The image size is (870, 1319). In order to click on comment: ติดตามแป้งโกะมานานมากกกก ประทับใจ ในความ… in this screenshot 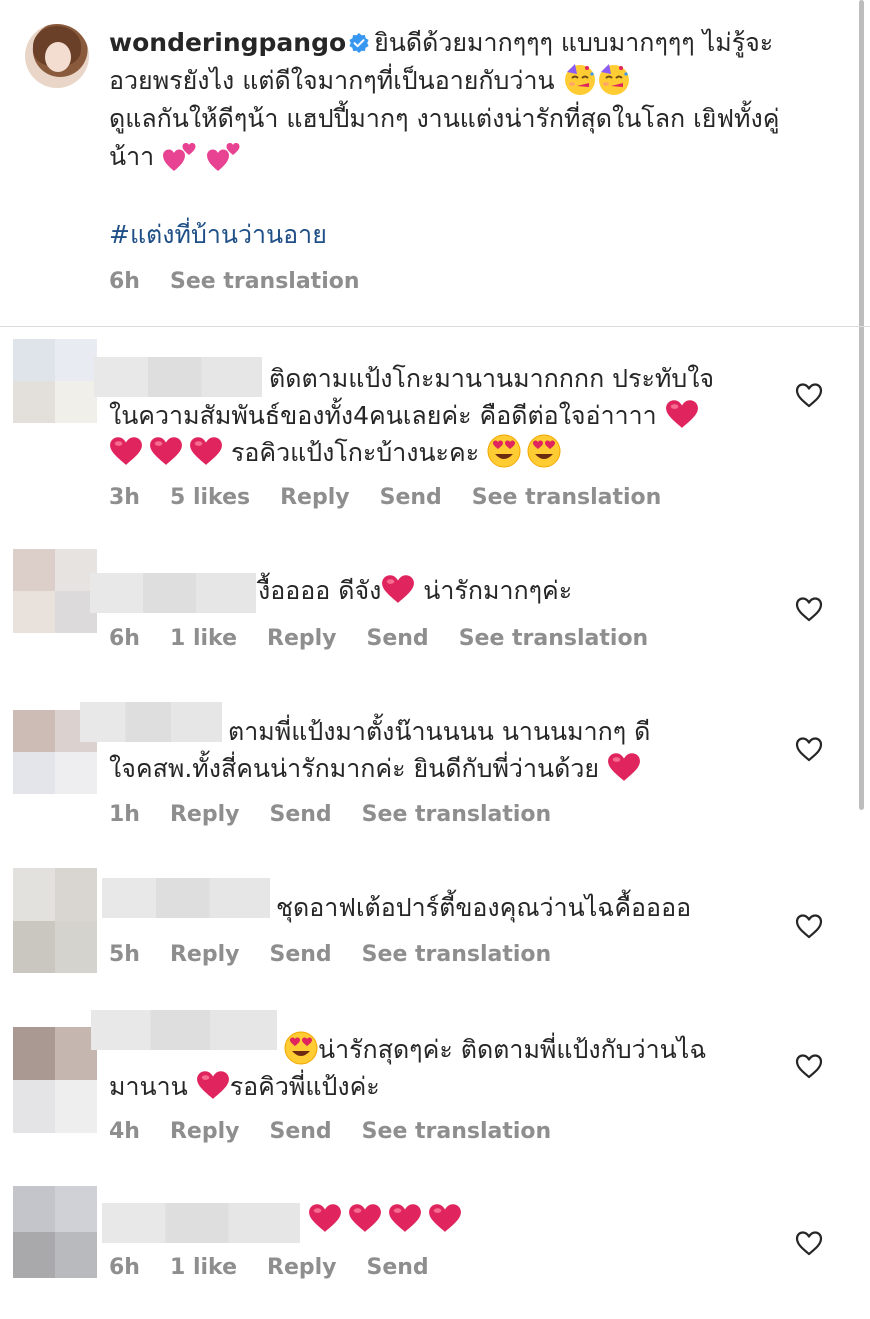, I will do `click(435, 434)`.